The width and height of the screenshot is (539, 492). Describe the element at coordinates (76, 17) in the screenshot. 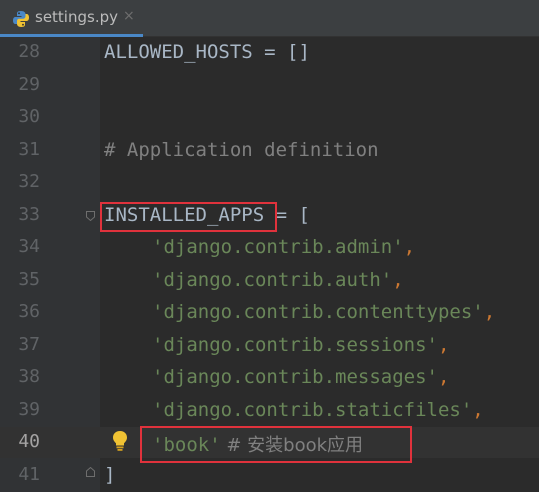

I see `tab-filename: settings.py` at that location.